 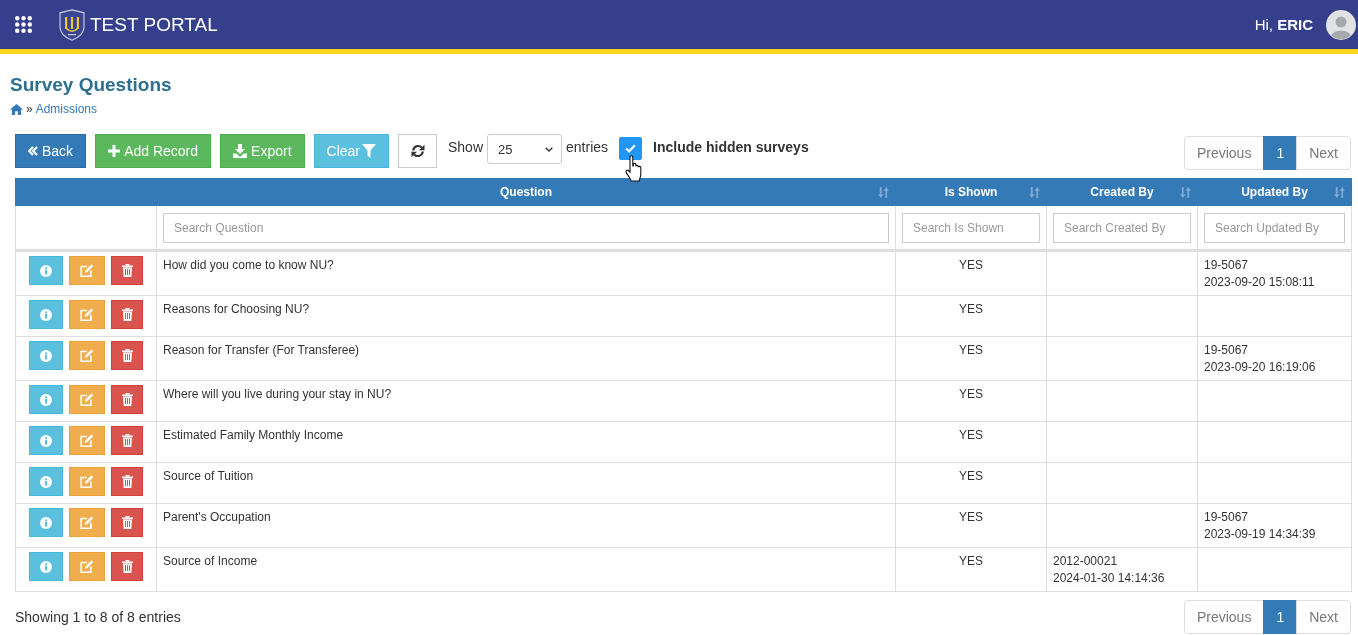 What do you see at coordinates (1341, 24) in the screenshot?
I see `avatar-icon` at bounding box center [1341, 24].